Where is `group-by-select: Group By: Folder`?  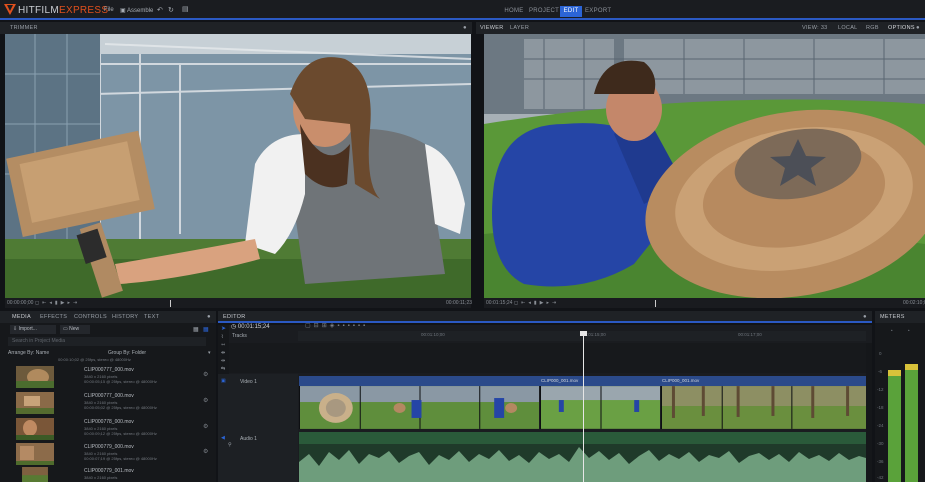
group-by-select: Group By: Folder is located at coordinates (127, 353).